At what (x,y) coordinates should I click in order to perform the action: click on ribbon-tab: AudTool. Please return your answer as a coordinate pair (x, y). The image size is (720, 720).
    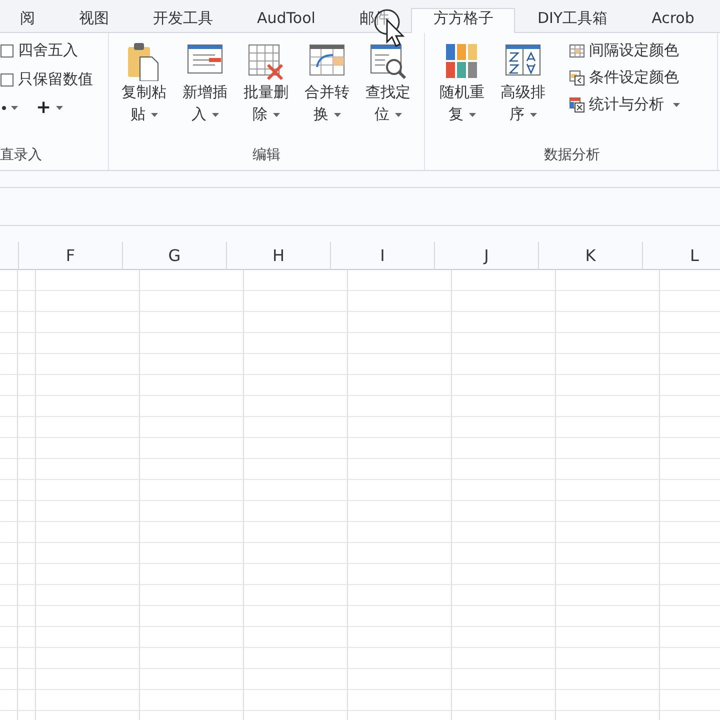
    Looking at the image, I should click on (286, 20).